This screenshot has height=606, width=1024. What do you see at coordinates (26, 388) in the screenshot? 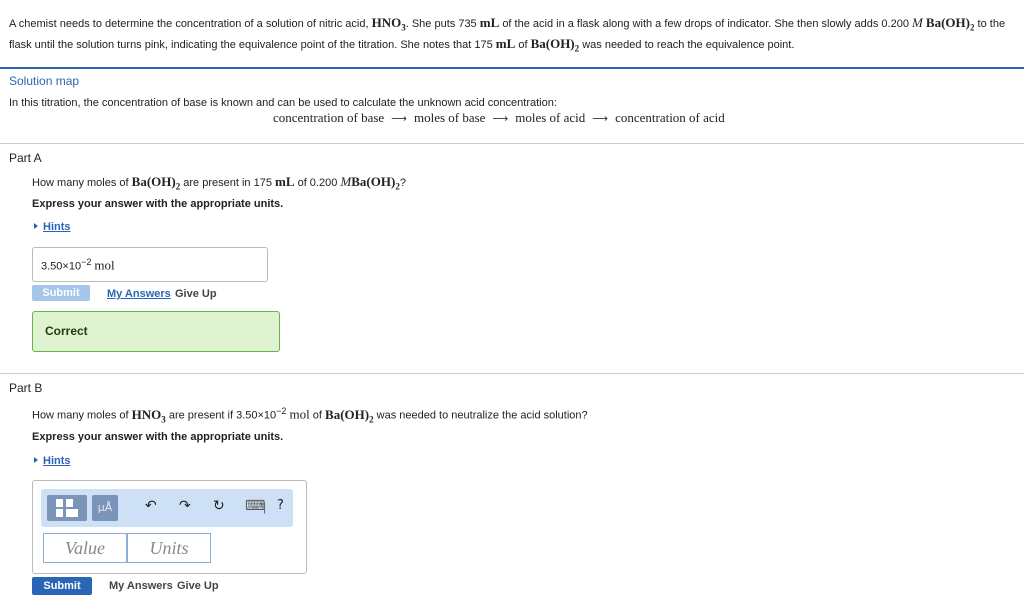
I see `part-b-title: Part B` at bounding box center [26, 388].